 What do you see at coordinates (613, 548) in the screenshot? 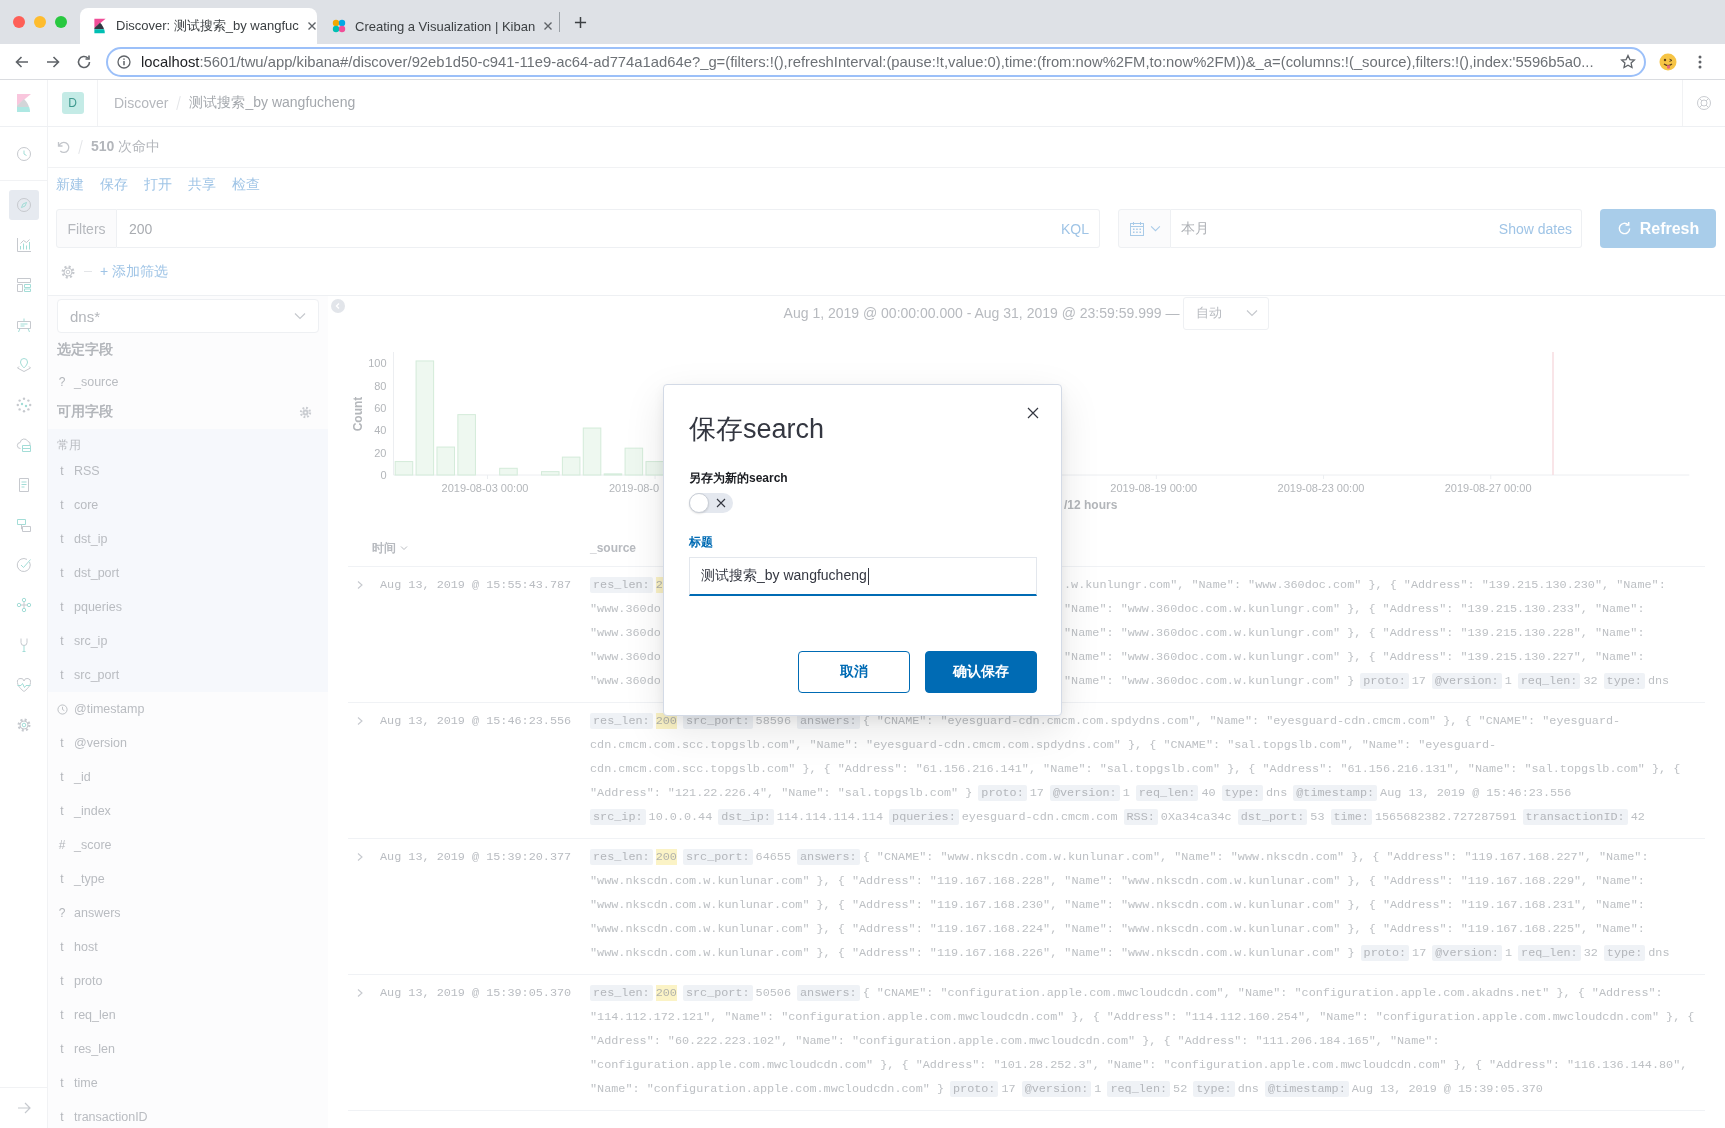
I see `column-header: _source` at bounding box center [613, 548].